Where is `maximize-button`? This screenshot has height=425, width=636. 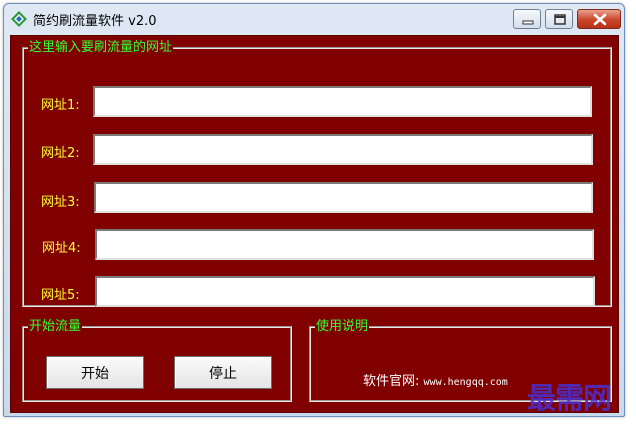 maximize-button is located at coordinates (559, 19).